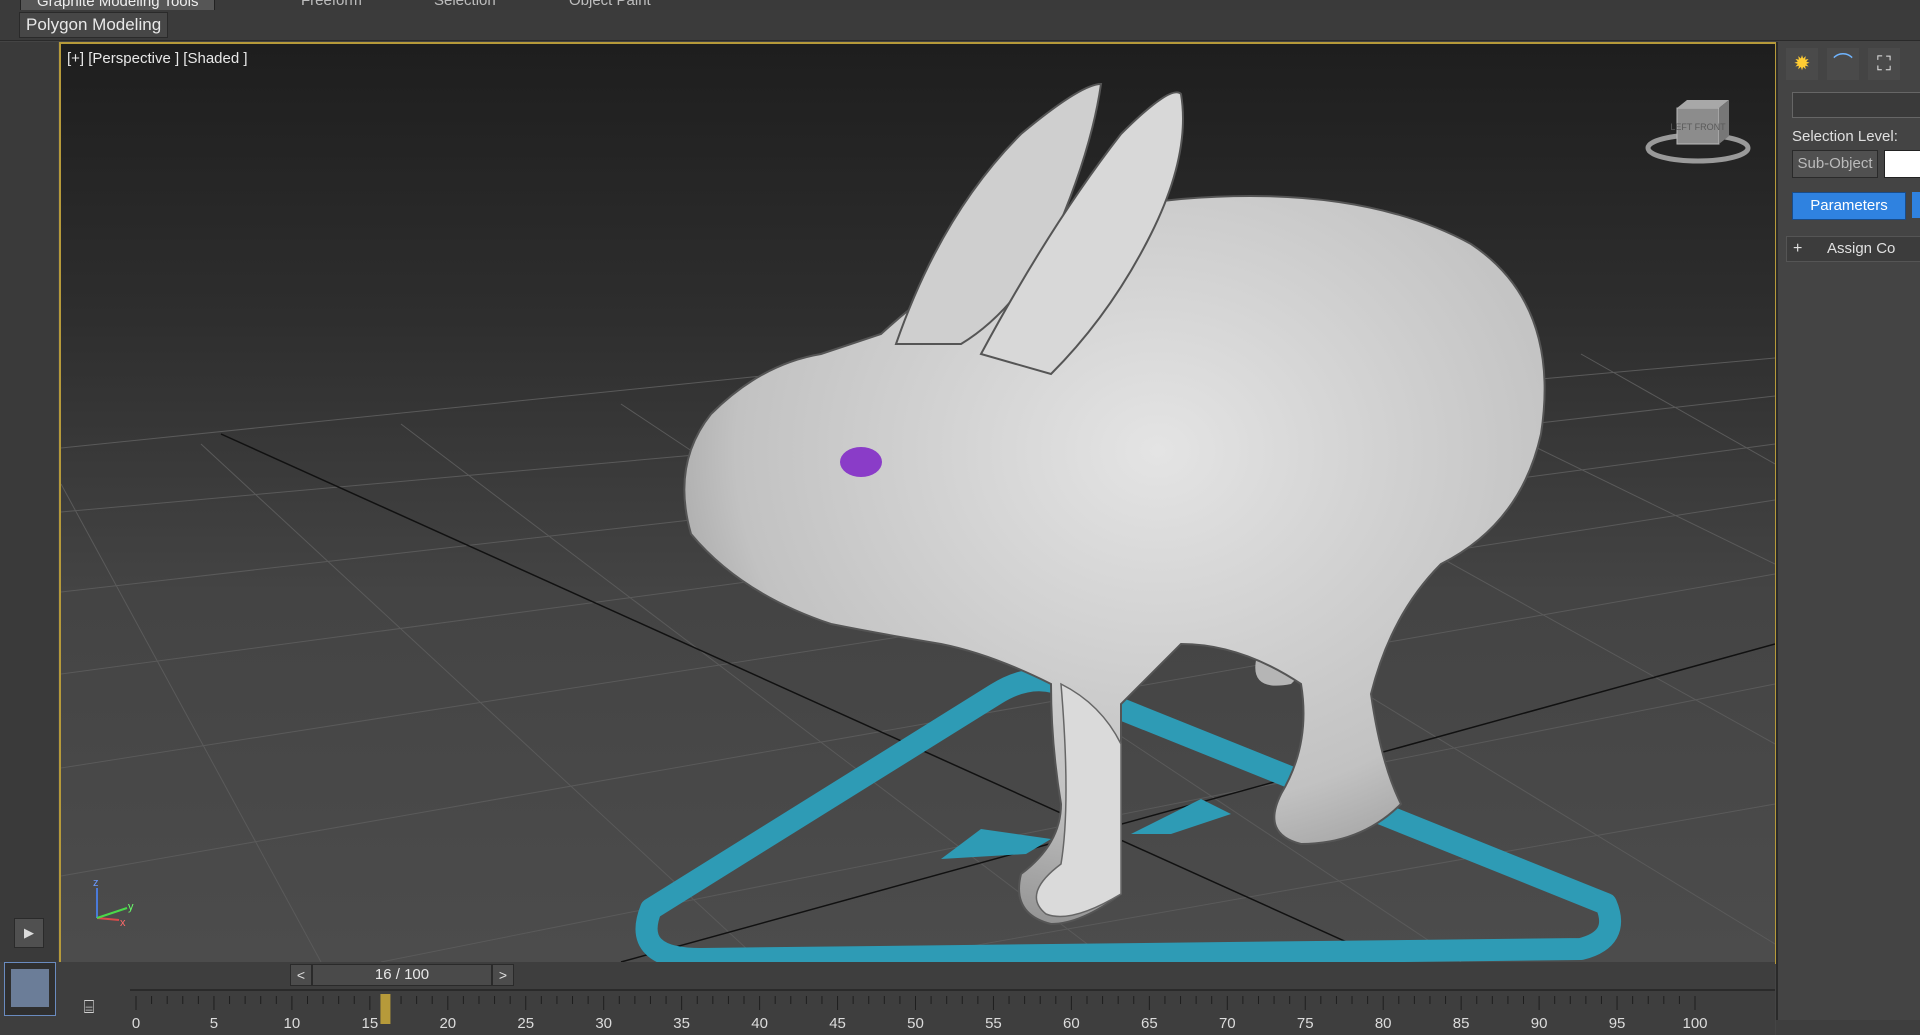  What do you see at coordinates (370, 1023) in the screenshot?
I see `timeline-label: 15` at bounding box center [370, 1023].